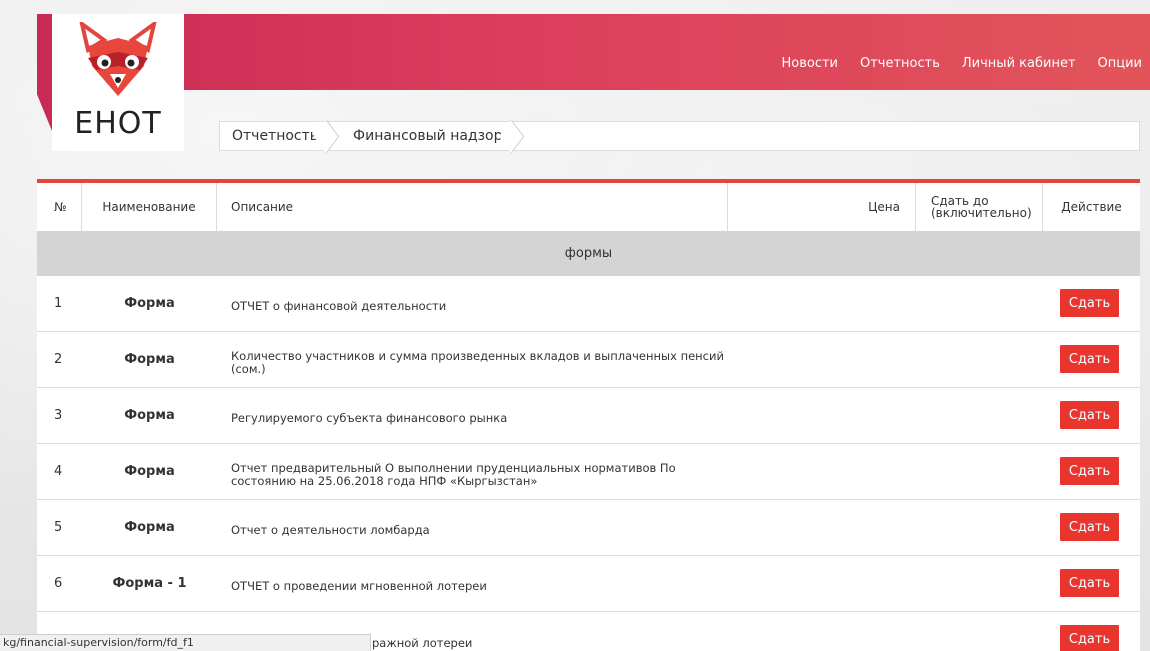  Describe the element at coordinates (118, 59) in the screenshot. I see `raccoon-logo-icon` at that location.